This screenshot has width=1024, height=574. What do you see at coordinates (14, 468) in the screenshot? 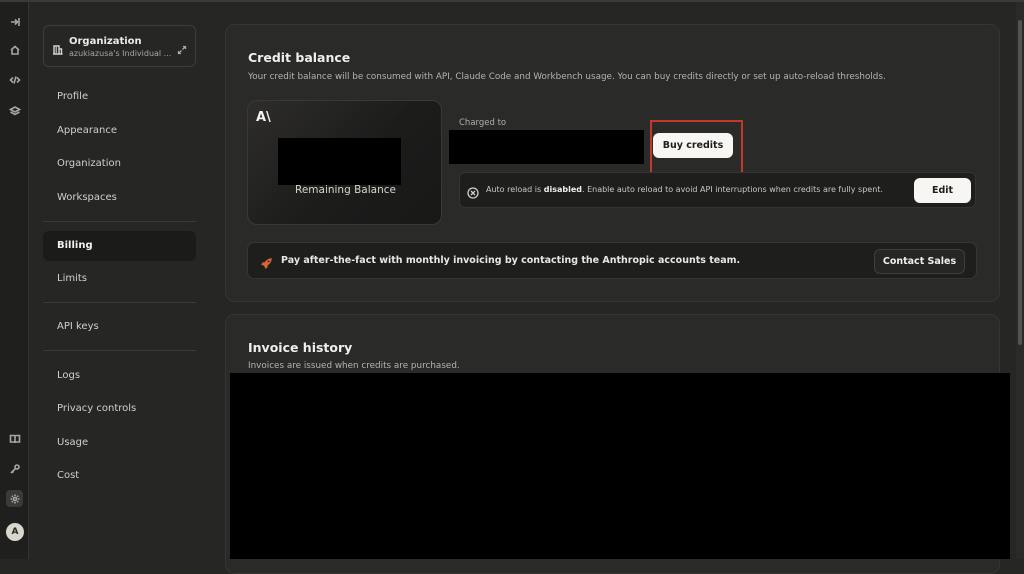
I see `key-icon` at bounding box center [14, 468].